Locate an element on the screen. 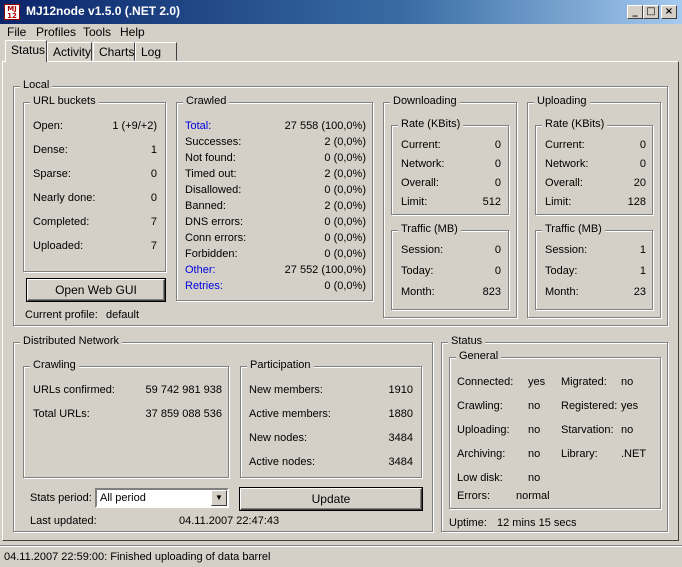 This screenshot has height=567, width=682. download-traffic-label: Month: is located at coordinates (418, 292).